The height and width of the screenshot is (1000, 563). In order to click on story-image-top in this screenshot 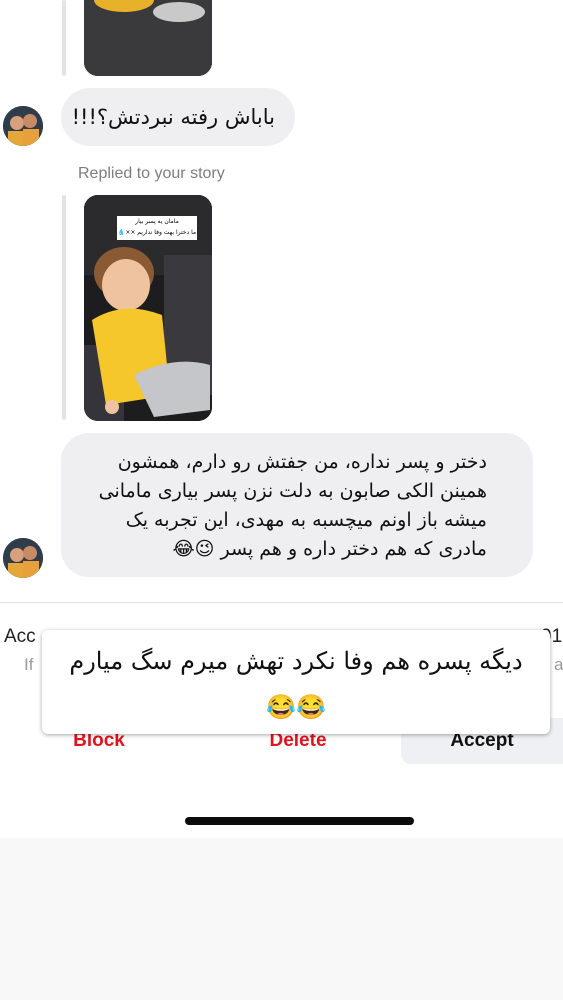, I will do `click(148, 38)`.